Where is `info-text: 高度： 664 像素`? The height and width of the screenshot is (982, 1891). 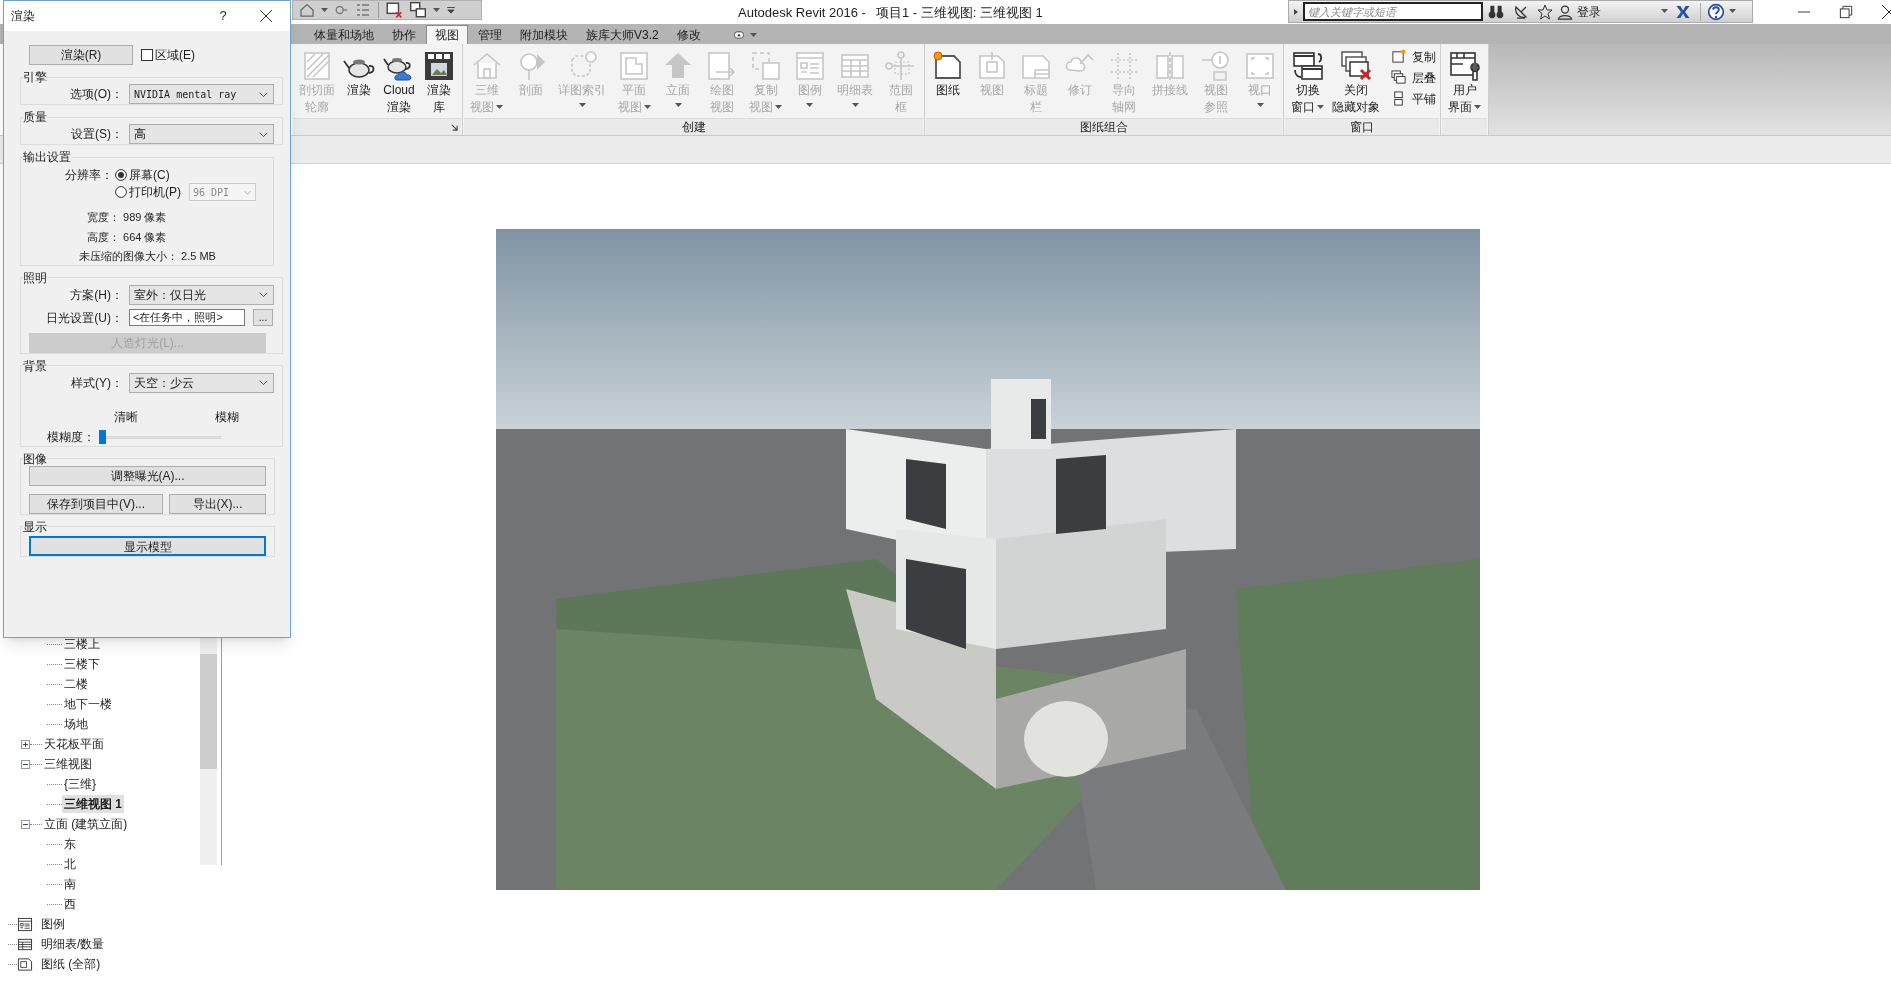 info-text: 高度： 664 像素 is located at coordinates (126, 237).